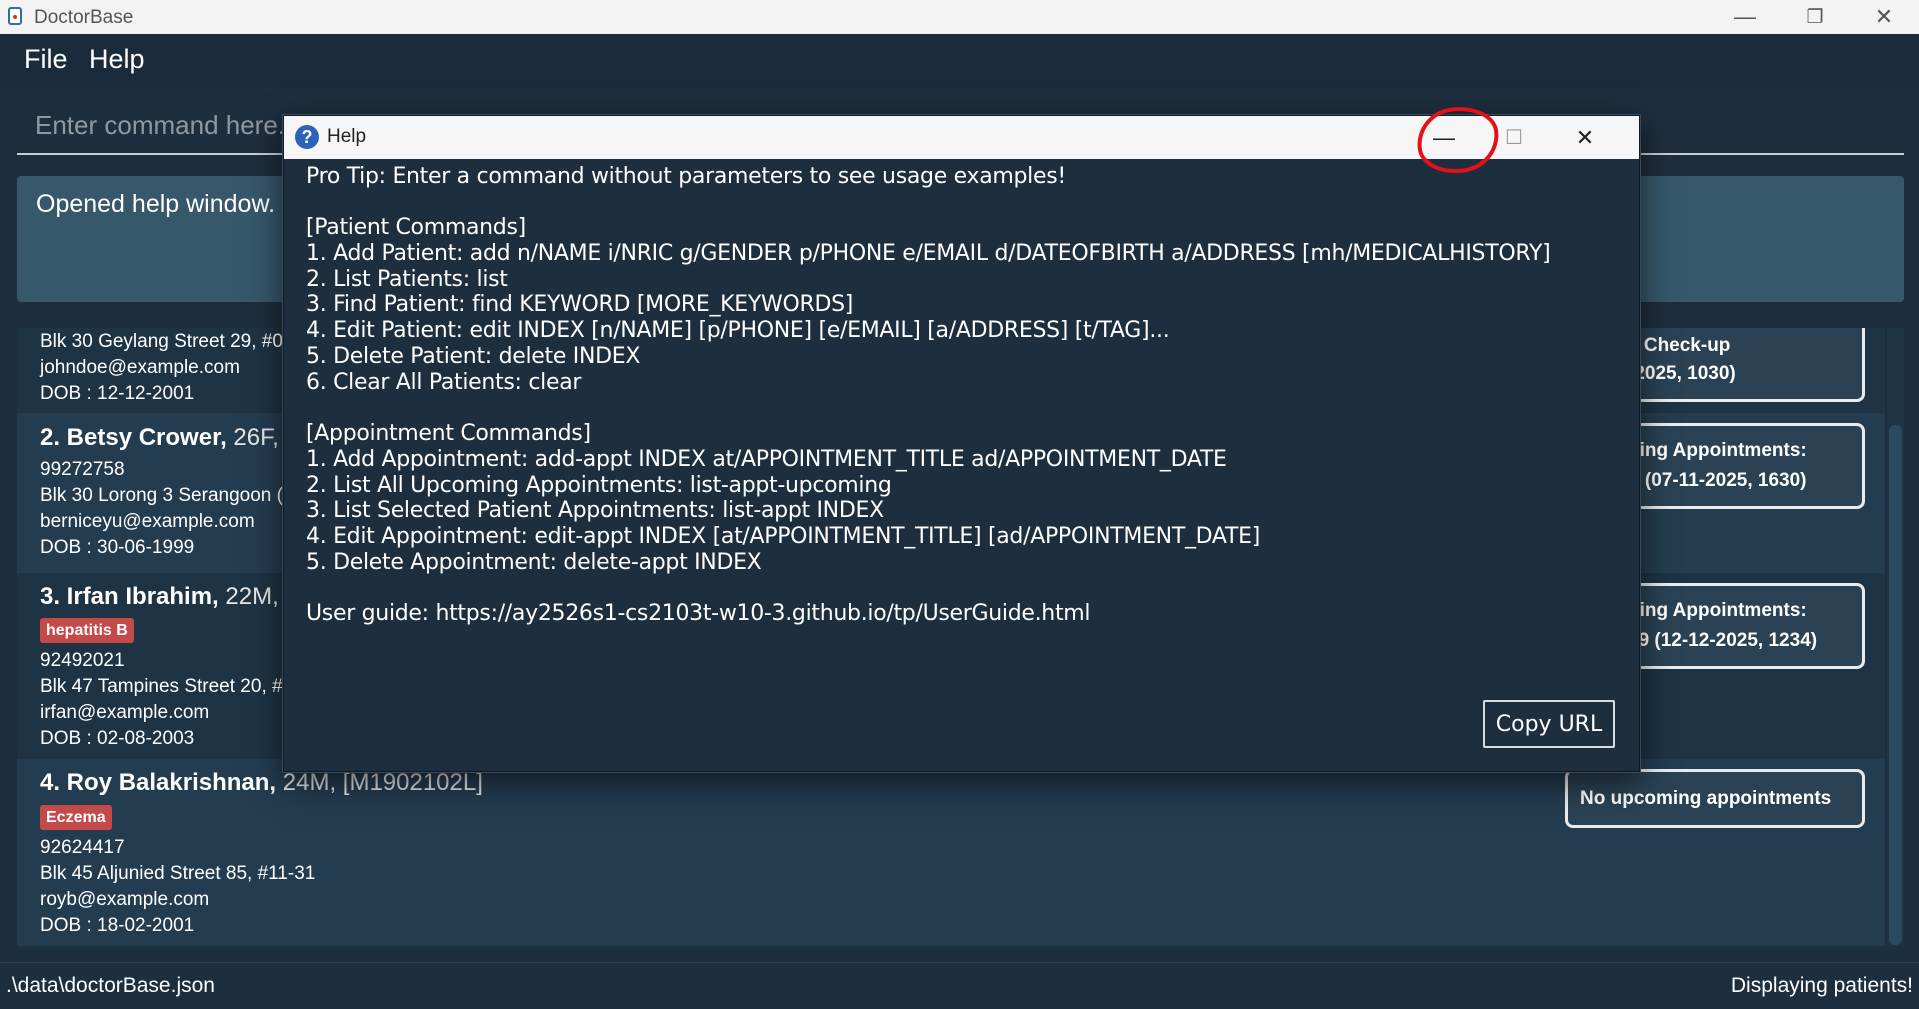 This screenshot has width=1919, height=1009. What do you see at coordinates (117, 59) in the screenshot?
I see `menu-help: Help` at bounding box center [117, 59].